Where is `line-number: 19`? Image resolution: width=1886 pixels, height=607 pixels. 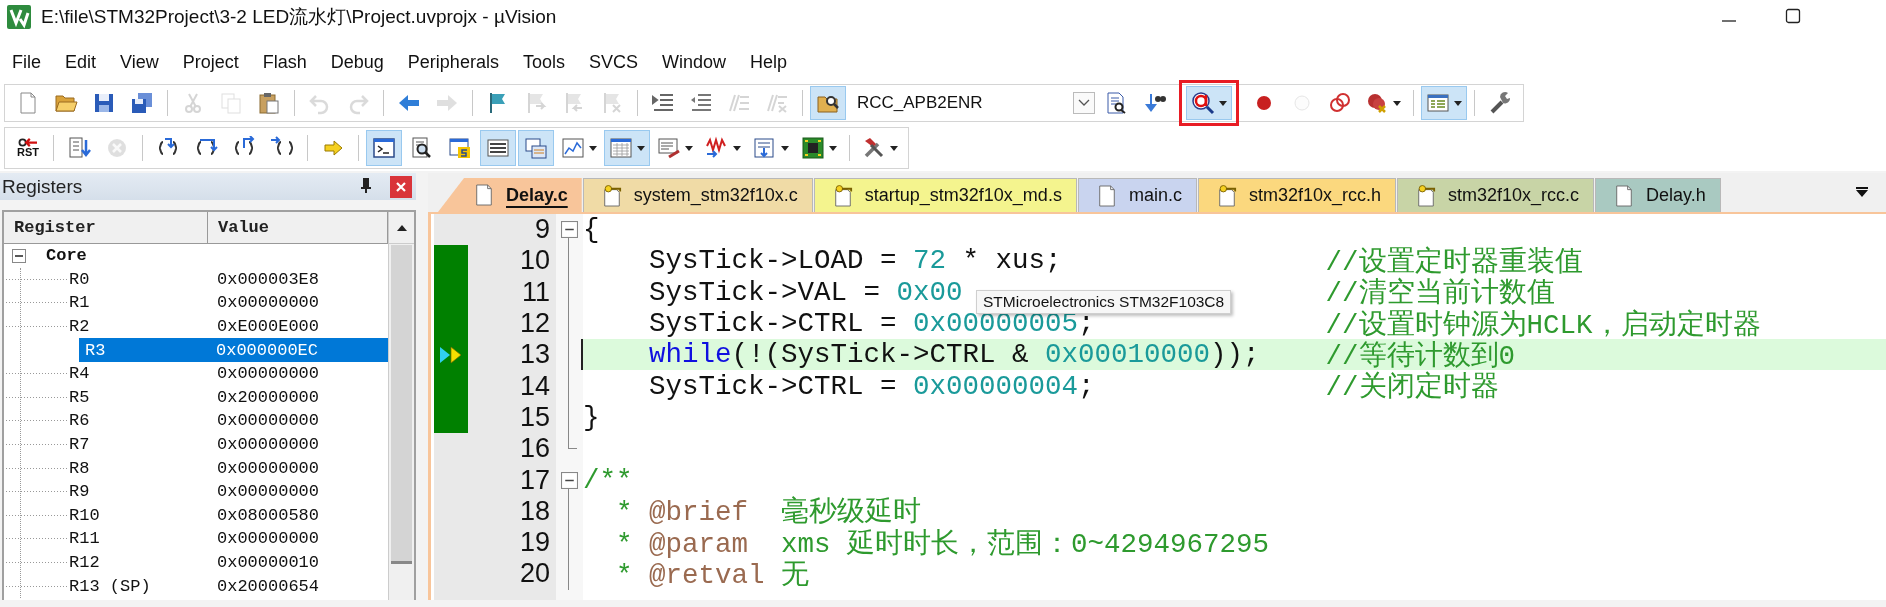
line-number: 19 is located at coordinates (534, 542).